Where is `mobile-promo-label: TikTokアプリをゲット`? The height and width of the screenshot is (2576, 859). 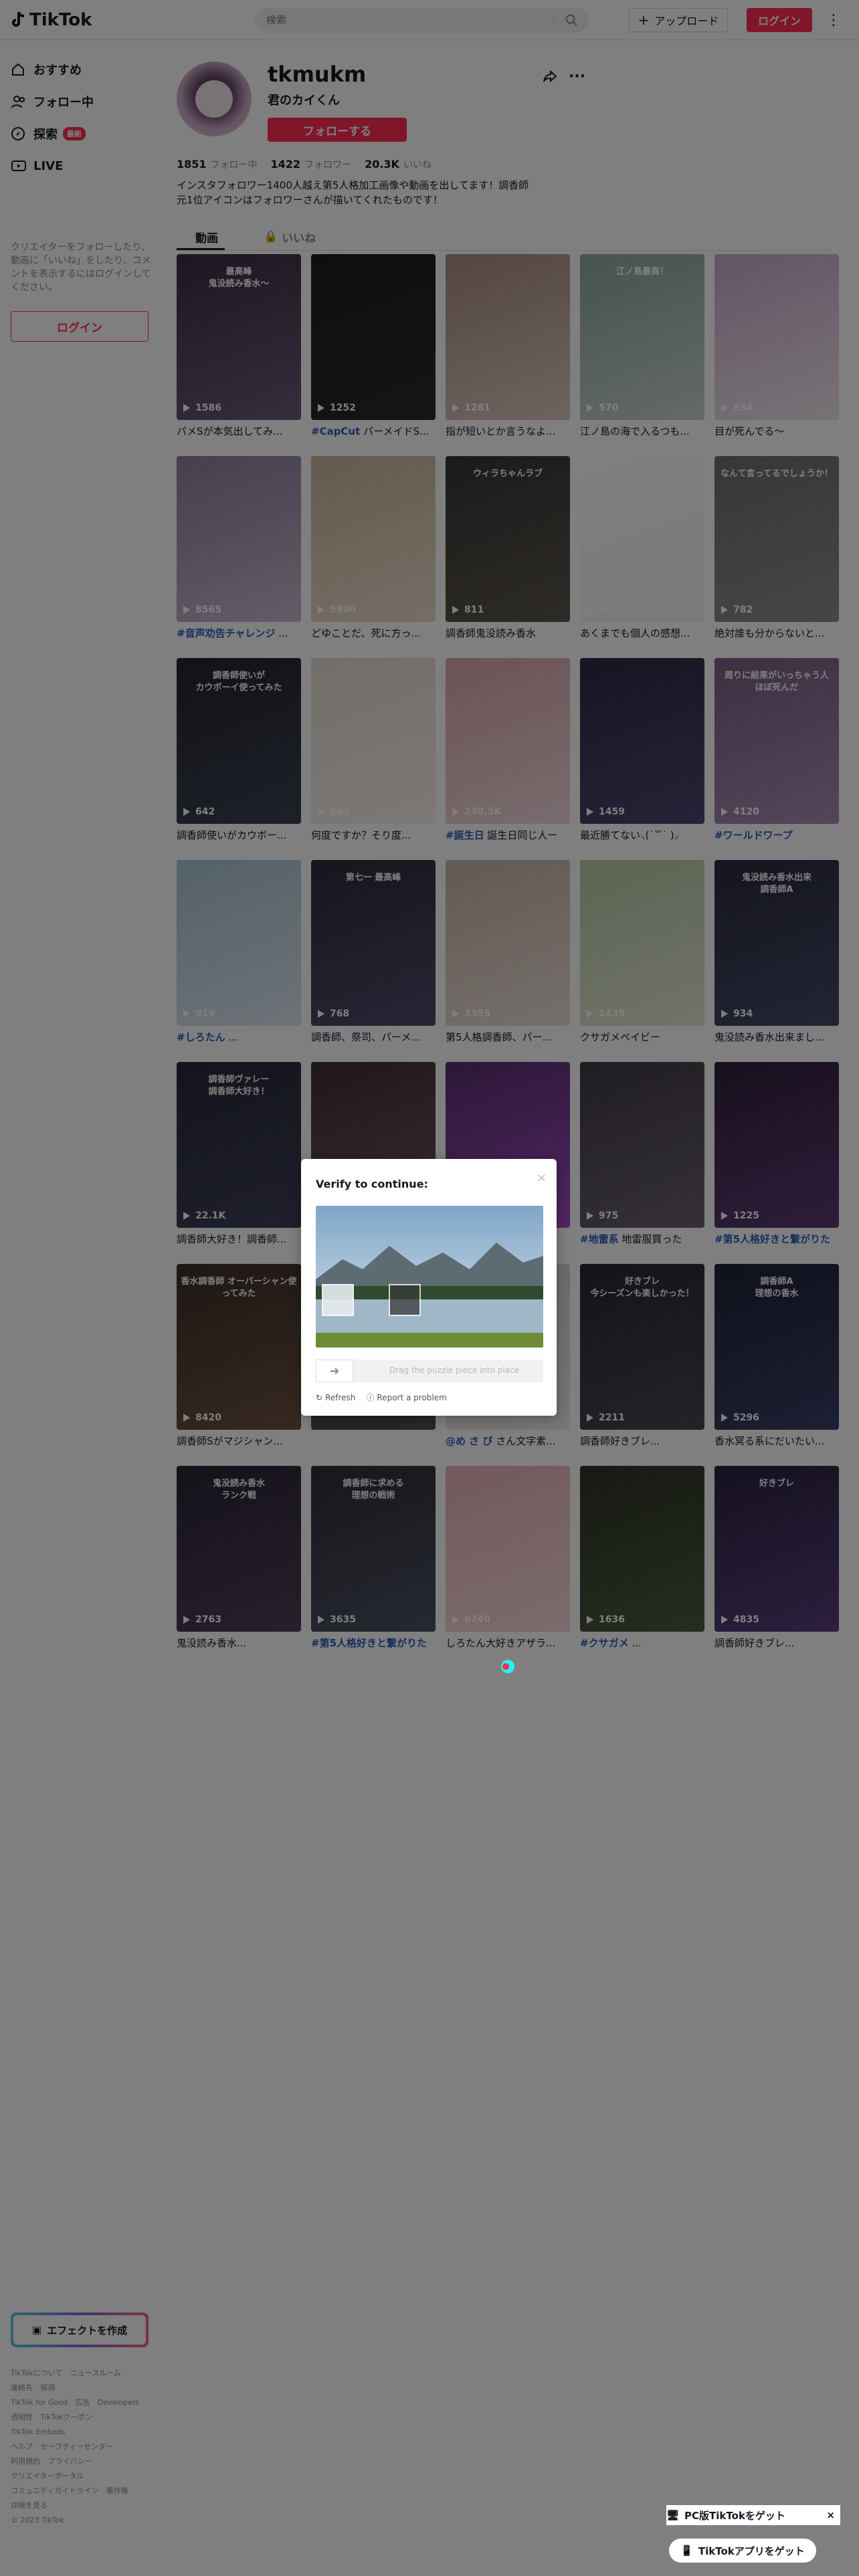
mobile-promo-label: TikTokアプリをゲット is located at coordinates (752, 2551).